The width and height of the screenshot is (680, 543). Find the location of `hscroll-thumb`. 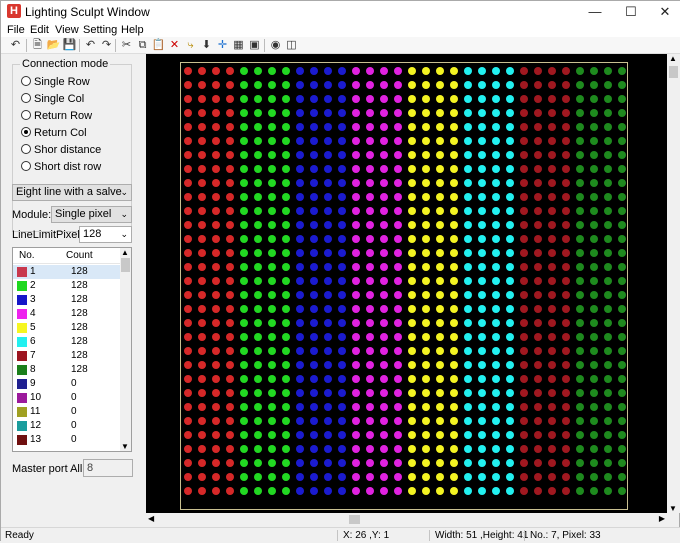

hscroll-thumb is located at coordinates (354, 519).